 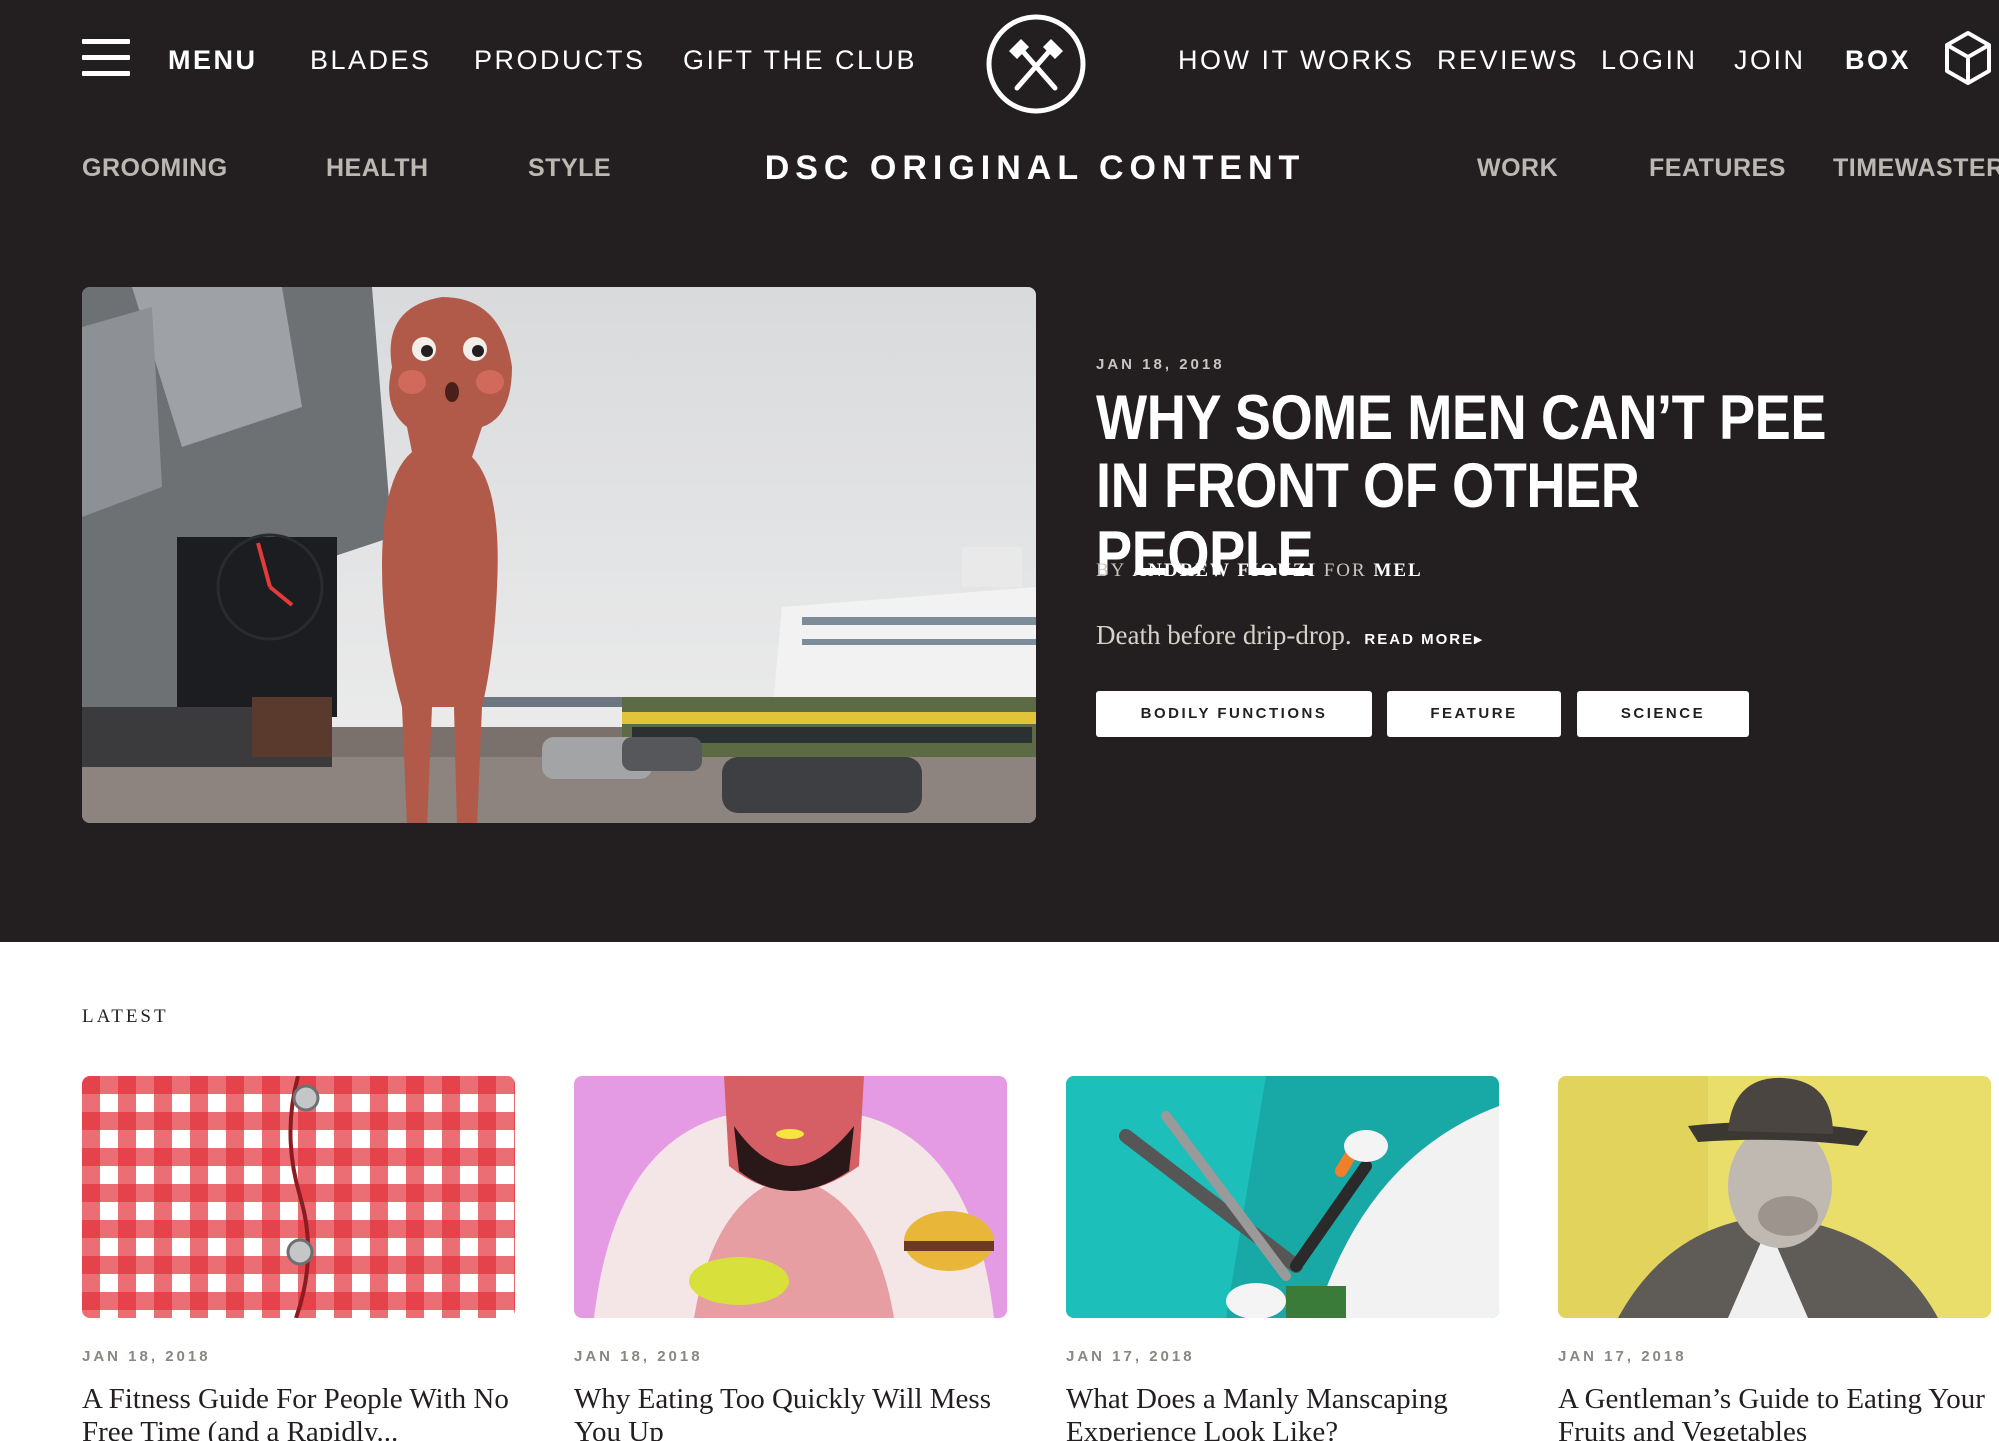 What do you see at coordinates (1036, 64) in the screenshot?
I see `crossed-hammers-icon` at bounding box center [1036, 64].